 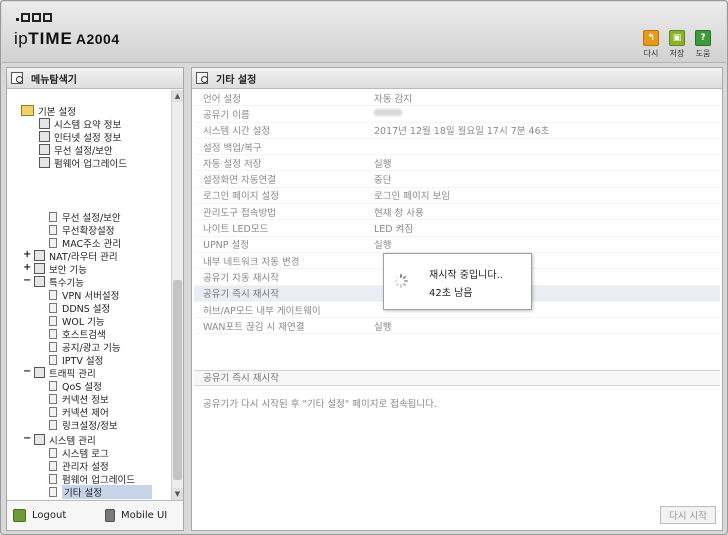 I want to click on menu-explorer-title: 메뉴탐색기, so click(x=54, y=80).